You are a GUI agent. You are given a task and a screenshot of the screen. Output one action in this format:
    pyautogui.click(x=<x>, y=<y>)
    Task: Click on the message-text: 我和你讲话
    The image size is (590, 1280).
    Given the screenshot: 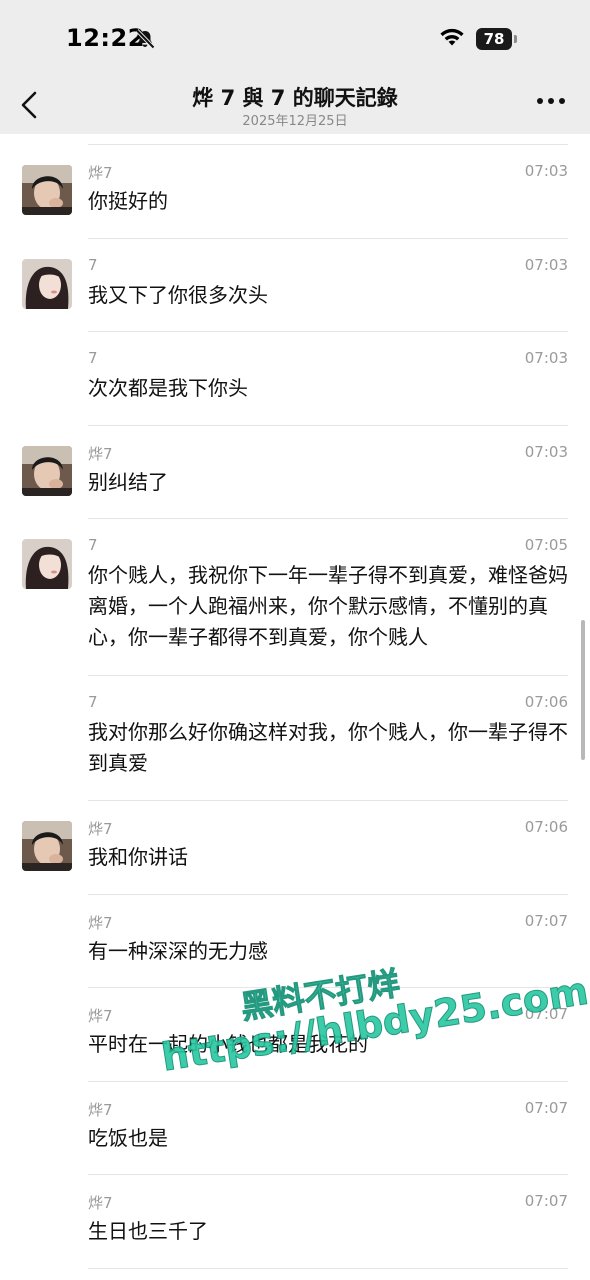 What is the action you would take?
    pyautogui.click(x=138, y=857)
    